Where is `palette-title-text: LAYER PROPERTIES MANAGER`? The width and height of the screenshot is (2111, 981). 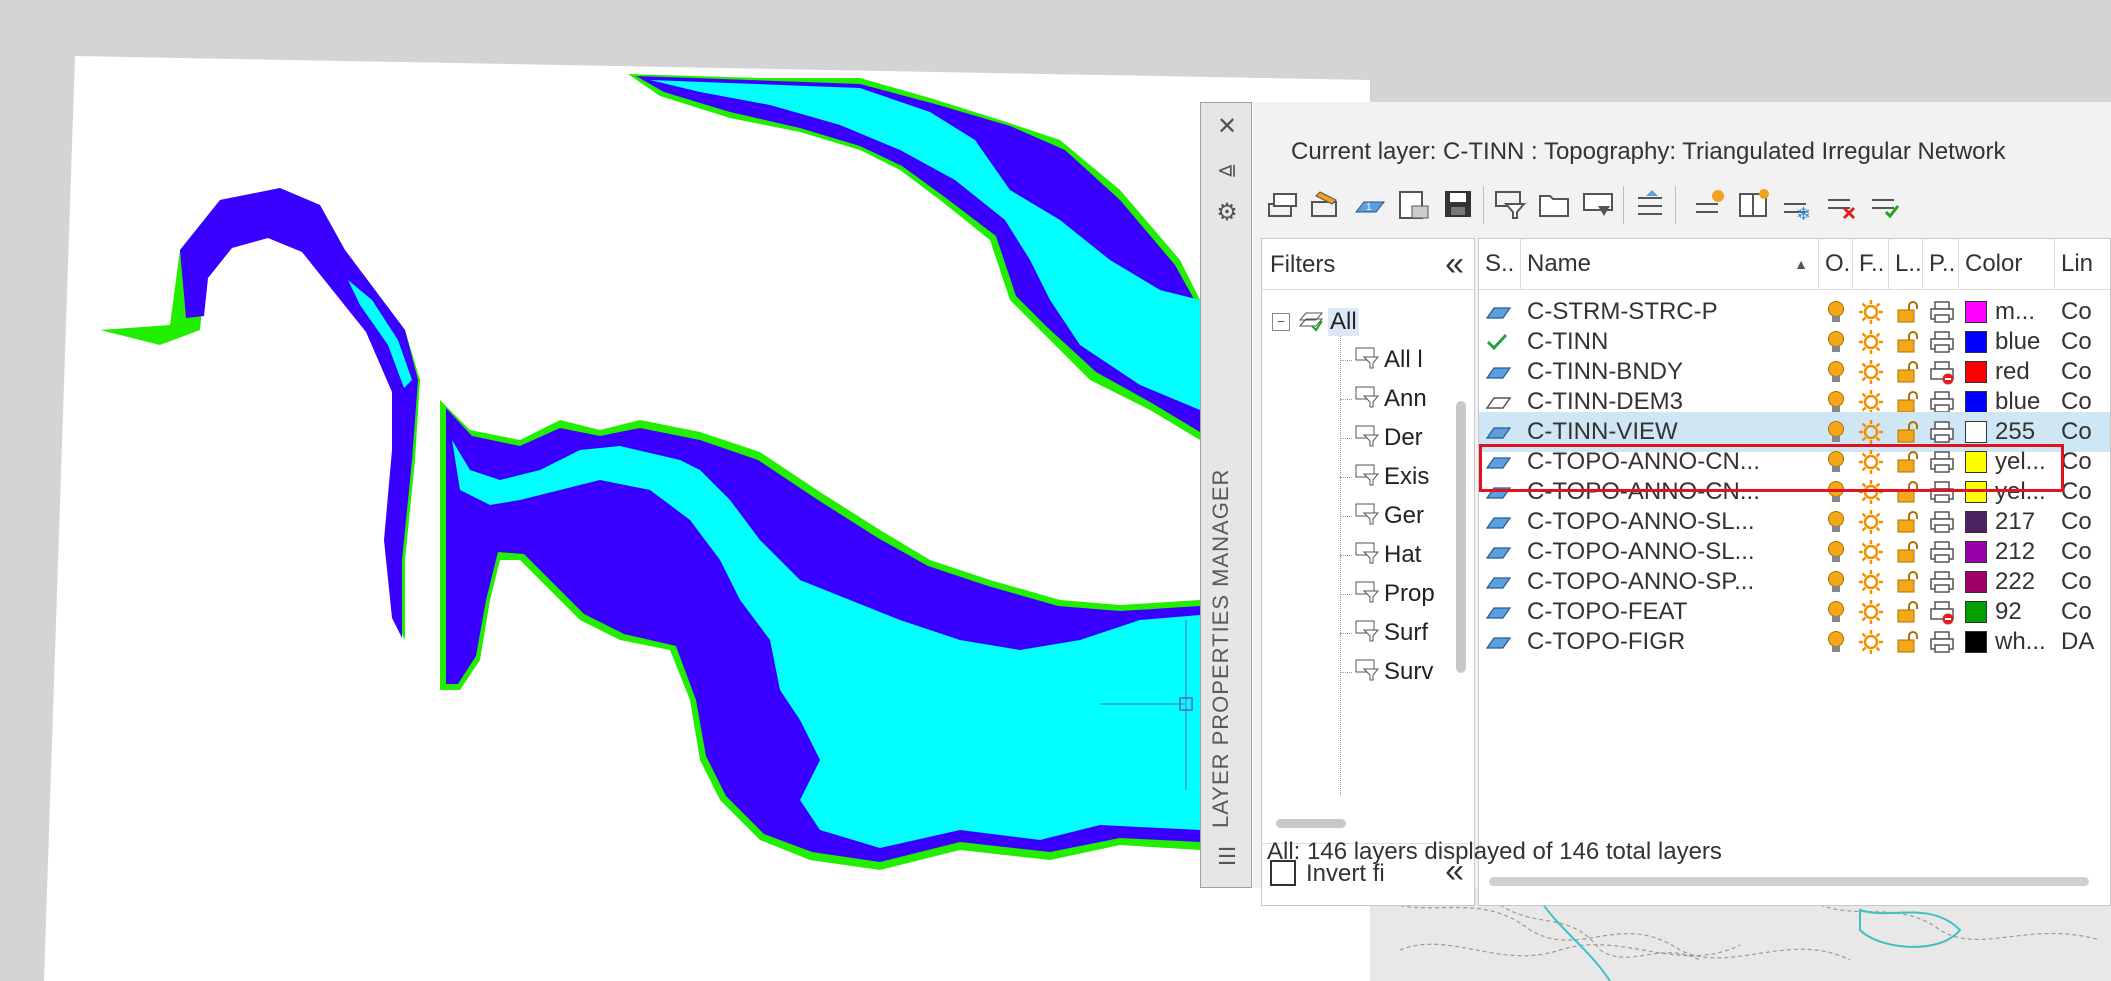 palette-title-text: LAYER PROPERTIES MANAGER is located at coordinates (1220, 648).